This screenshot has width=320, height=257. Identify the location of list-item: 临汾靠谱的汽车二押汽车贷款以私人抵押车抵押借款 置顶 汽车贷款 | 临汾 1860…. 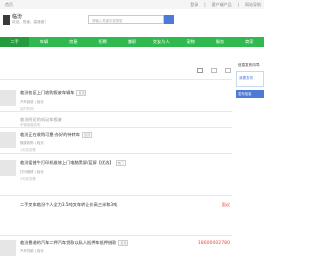
(116, 246).